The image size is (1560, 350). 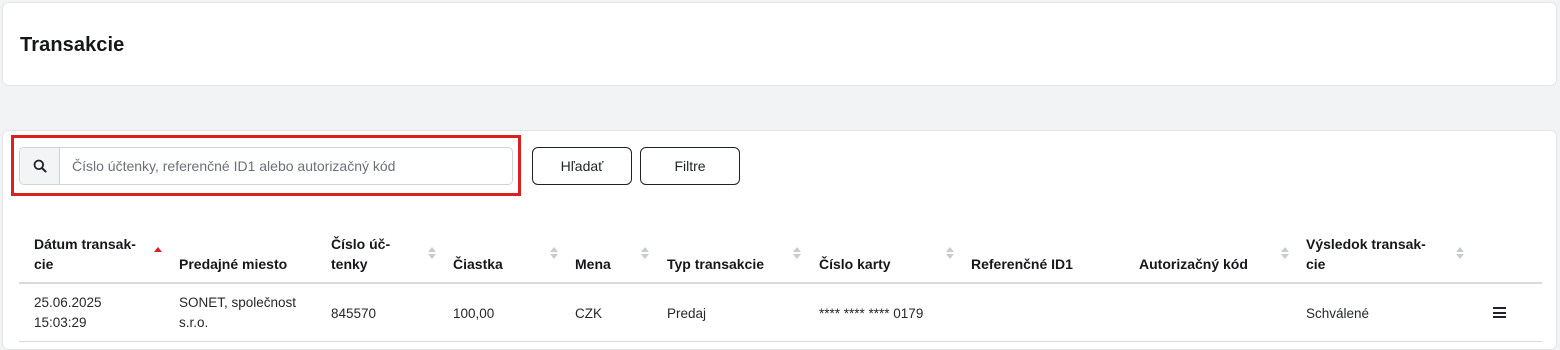 I want to click on page-title: Transakcie, so click(x=72, y=45).